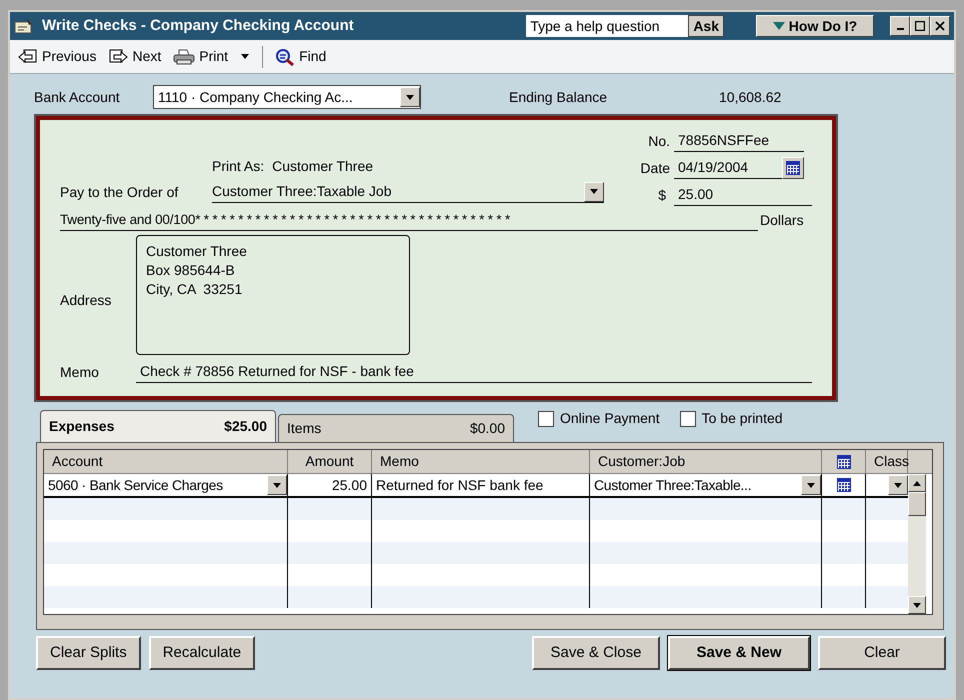 This screenshot has width=964, height=700. What do you see at coordinates (558, 97) in the screenshot?
I see `ending-balance-label: Ending Balance` at bounding box center [558, 97].